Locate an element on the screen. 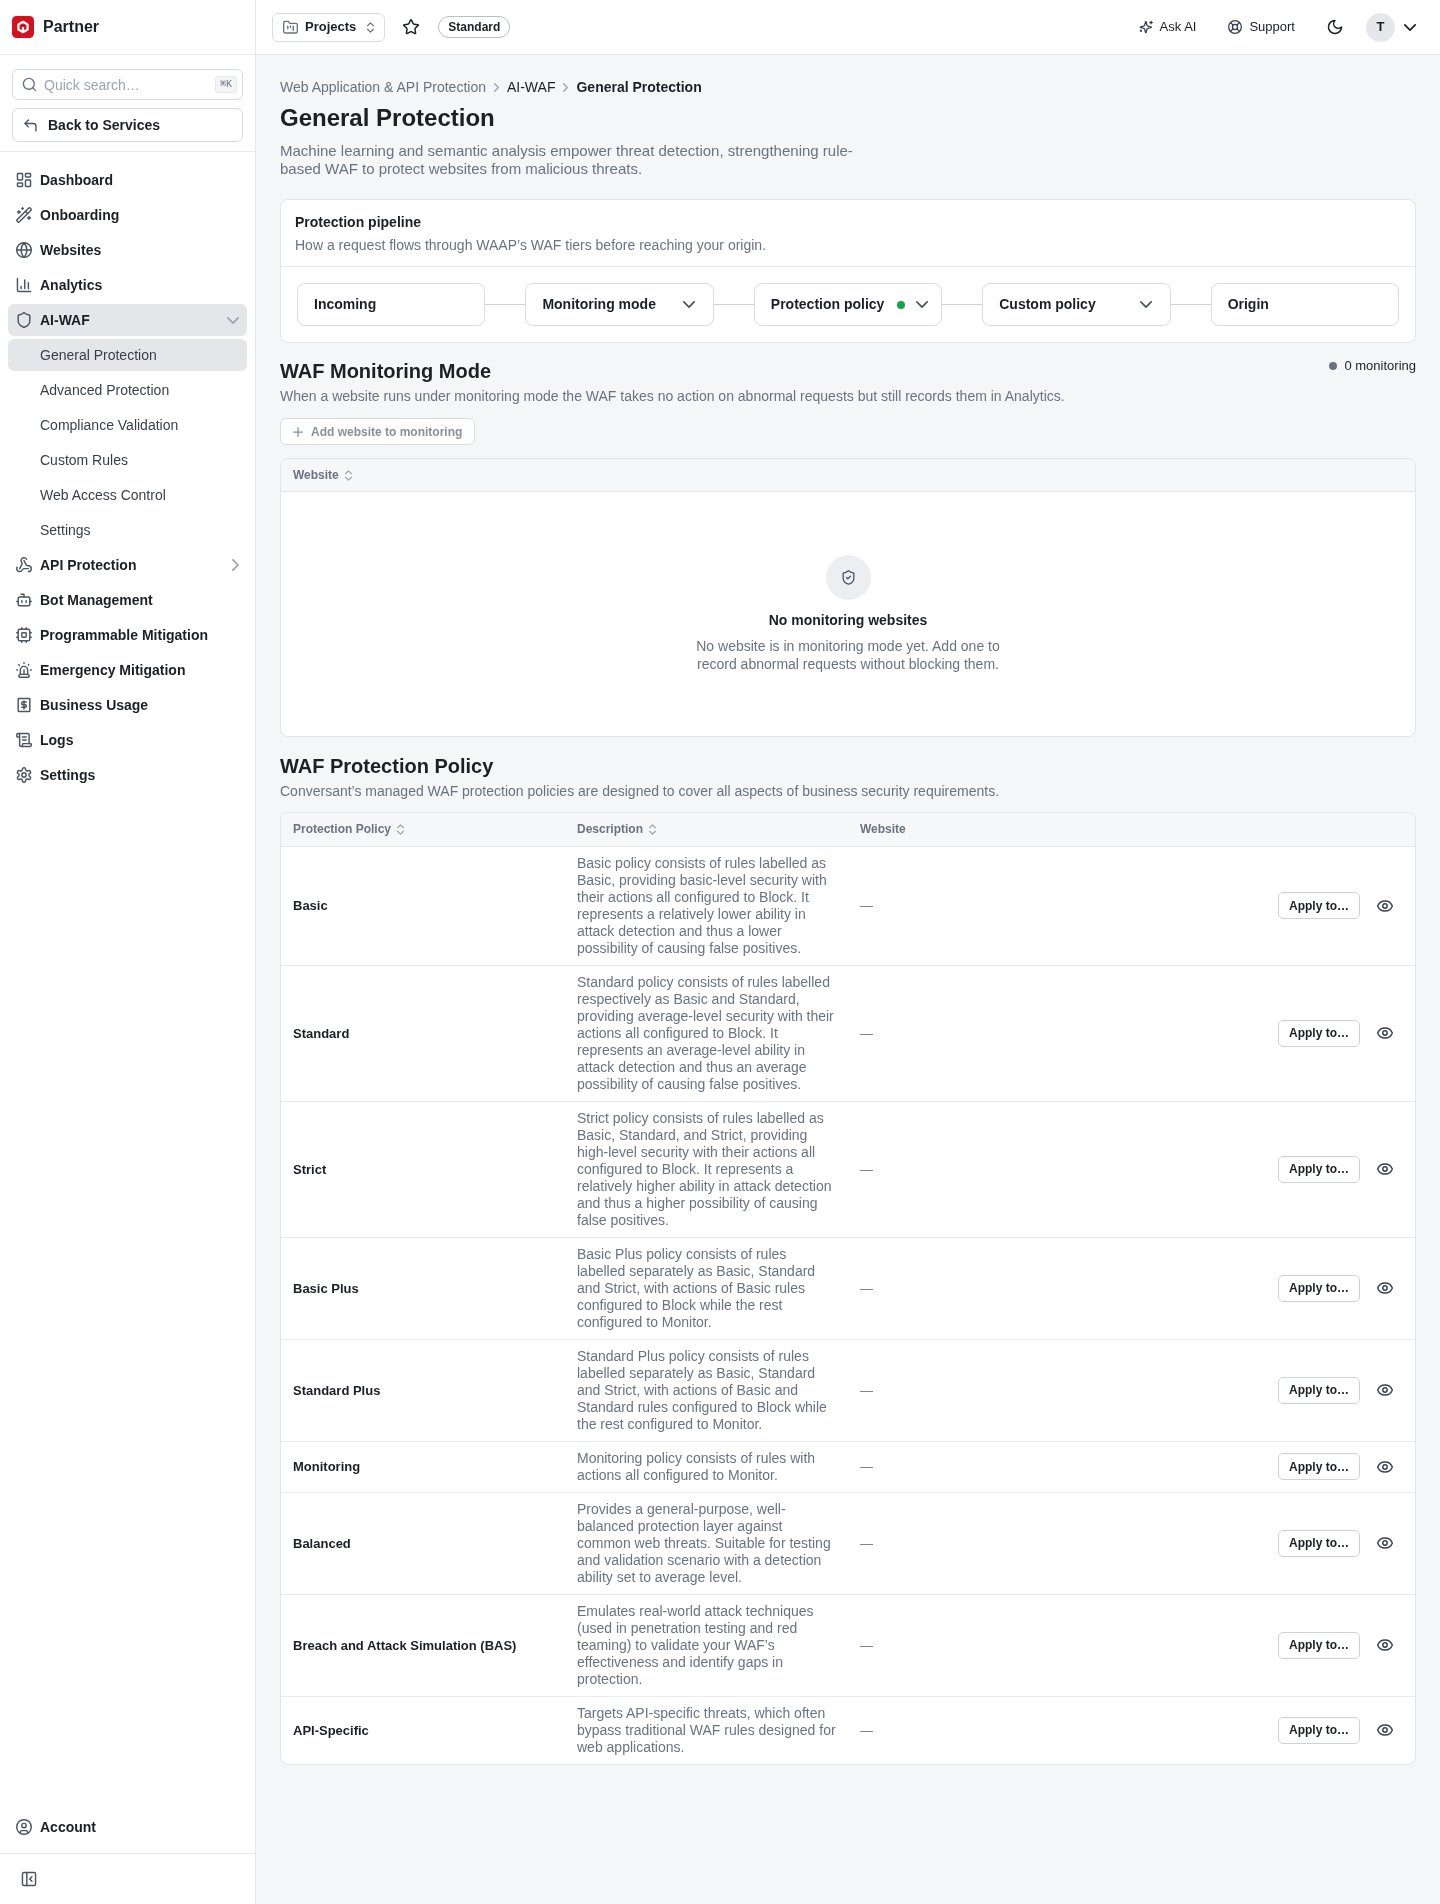 Image resolution: width=1440 pixels, height=1904 pixels. sidebar-subitem: General Protection is located at coordinates (127, 355).